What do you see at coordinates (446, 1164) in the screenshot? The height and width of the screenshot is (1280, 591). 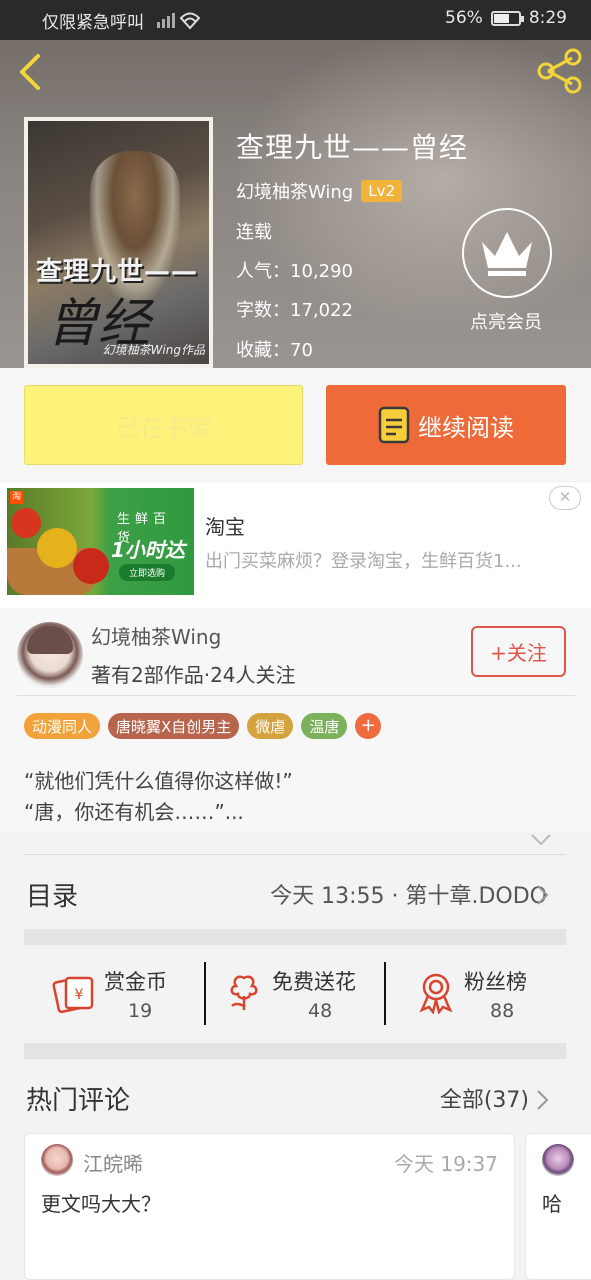 I see `comment-time: 今天 19:37` at bounding box center [446, 1164].